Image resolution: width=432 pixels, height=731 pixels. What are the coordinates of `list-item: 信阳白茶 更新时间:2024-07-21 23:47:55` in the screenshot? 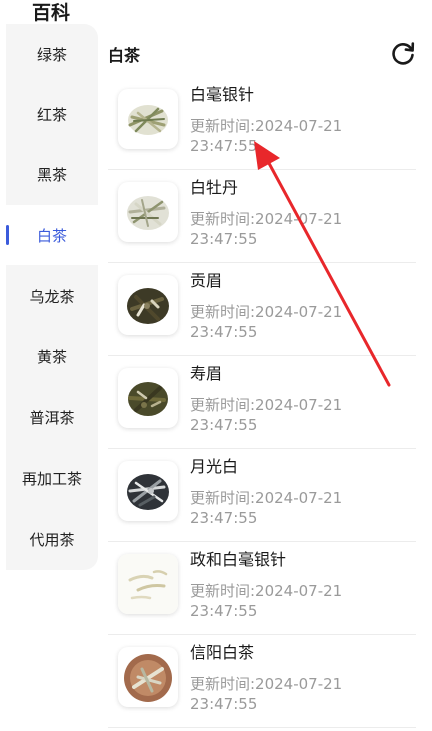 It's located at (262, 681).